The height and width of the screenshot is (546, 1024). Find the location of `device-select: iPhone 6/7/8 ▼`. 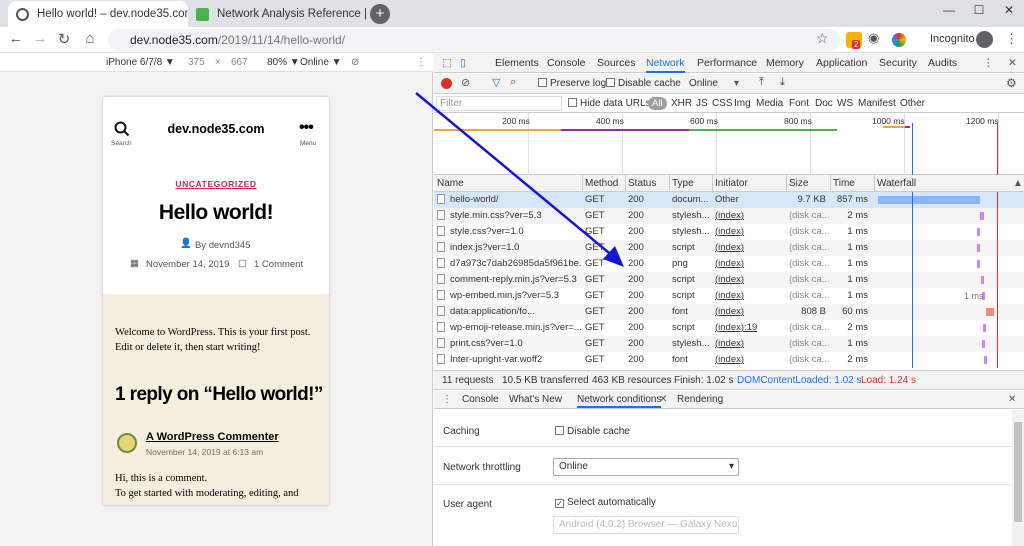

device-select: iPhone 6/7/8 ▼ is located at coordinates (140, 62).